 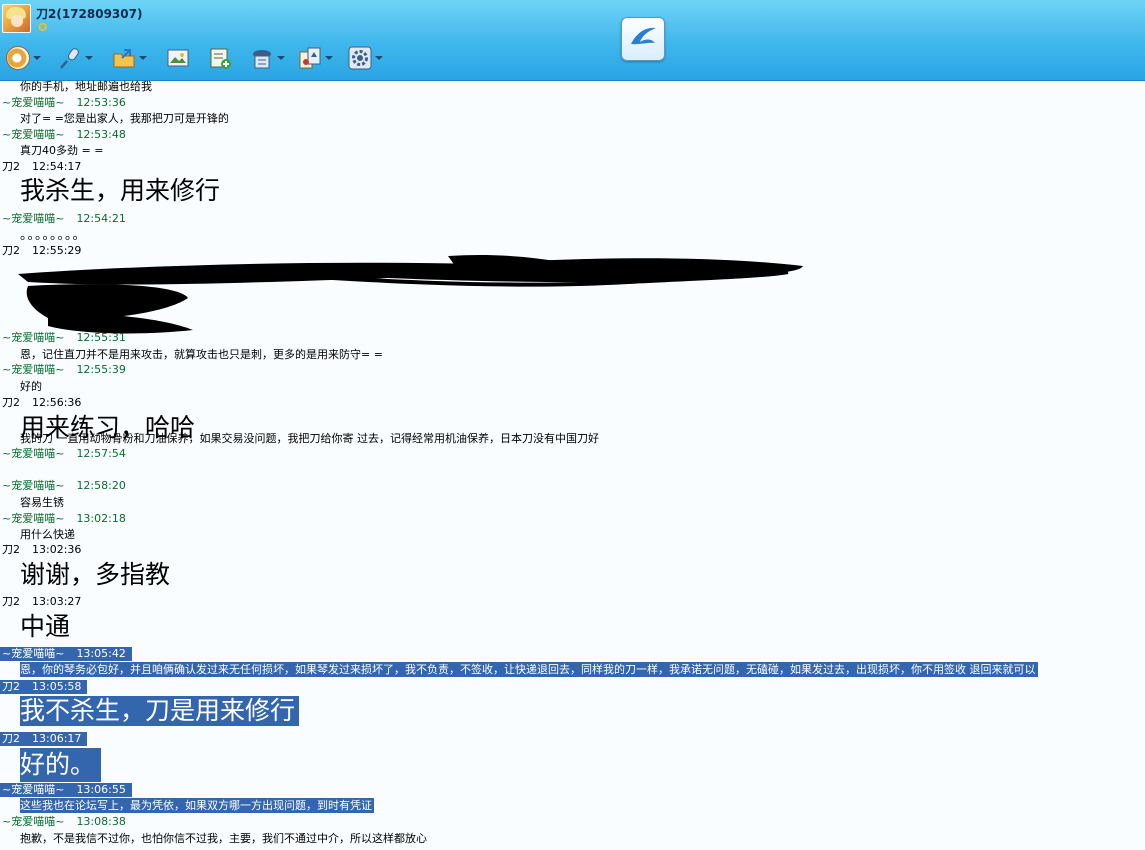 What do you see at coordinates (120, 190) in the screenshot?
I see `message-text: 我杀生，用来修行` at bounding box center [120, 190].